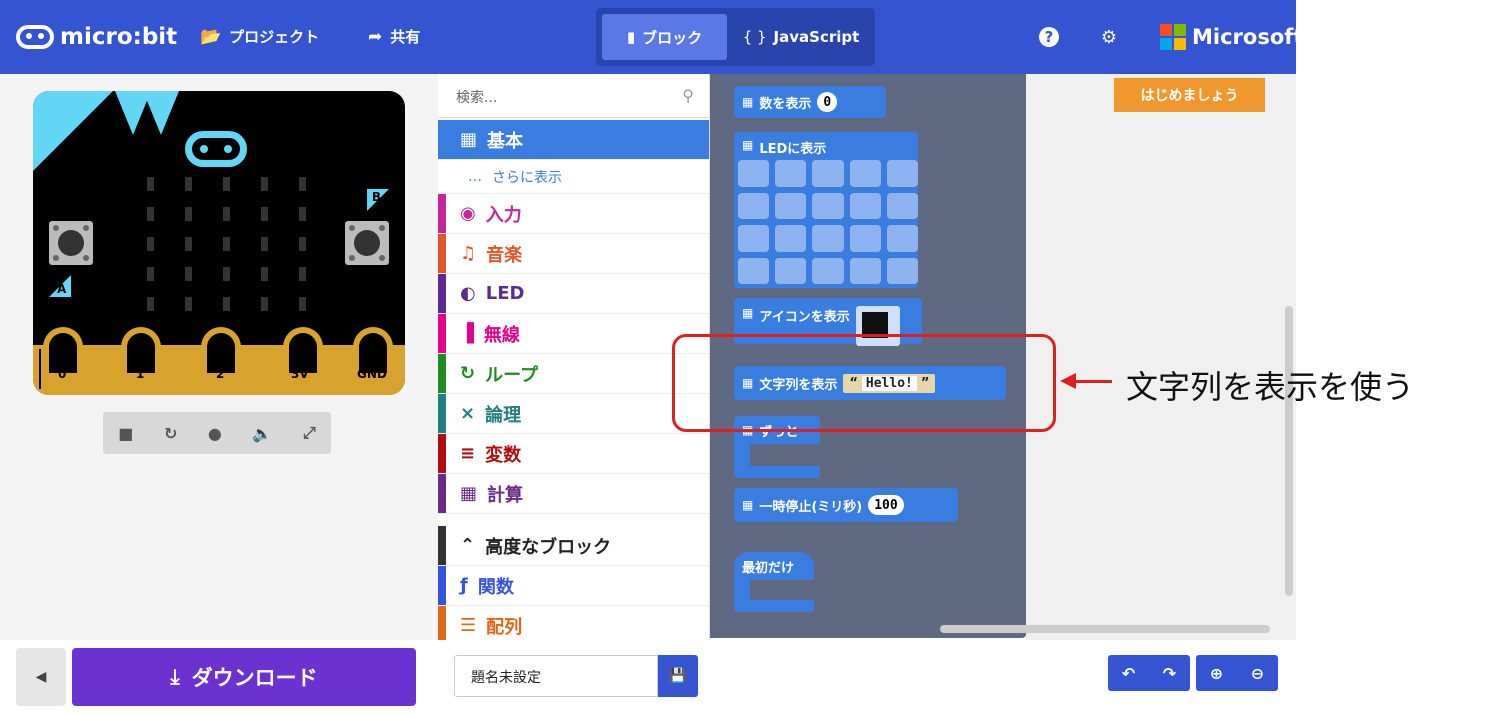 This screenshot has width=1489, height=714. I want to click on pin-label: 3V, so click(300, 374).